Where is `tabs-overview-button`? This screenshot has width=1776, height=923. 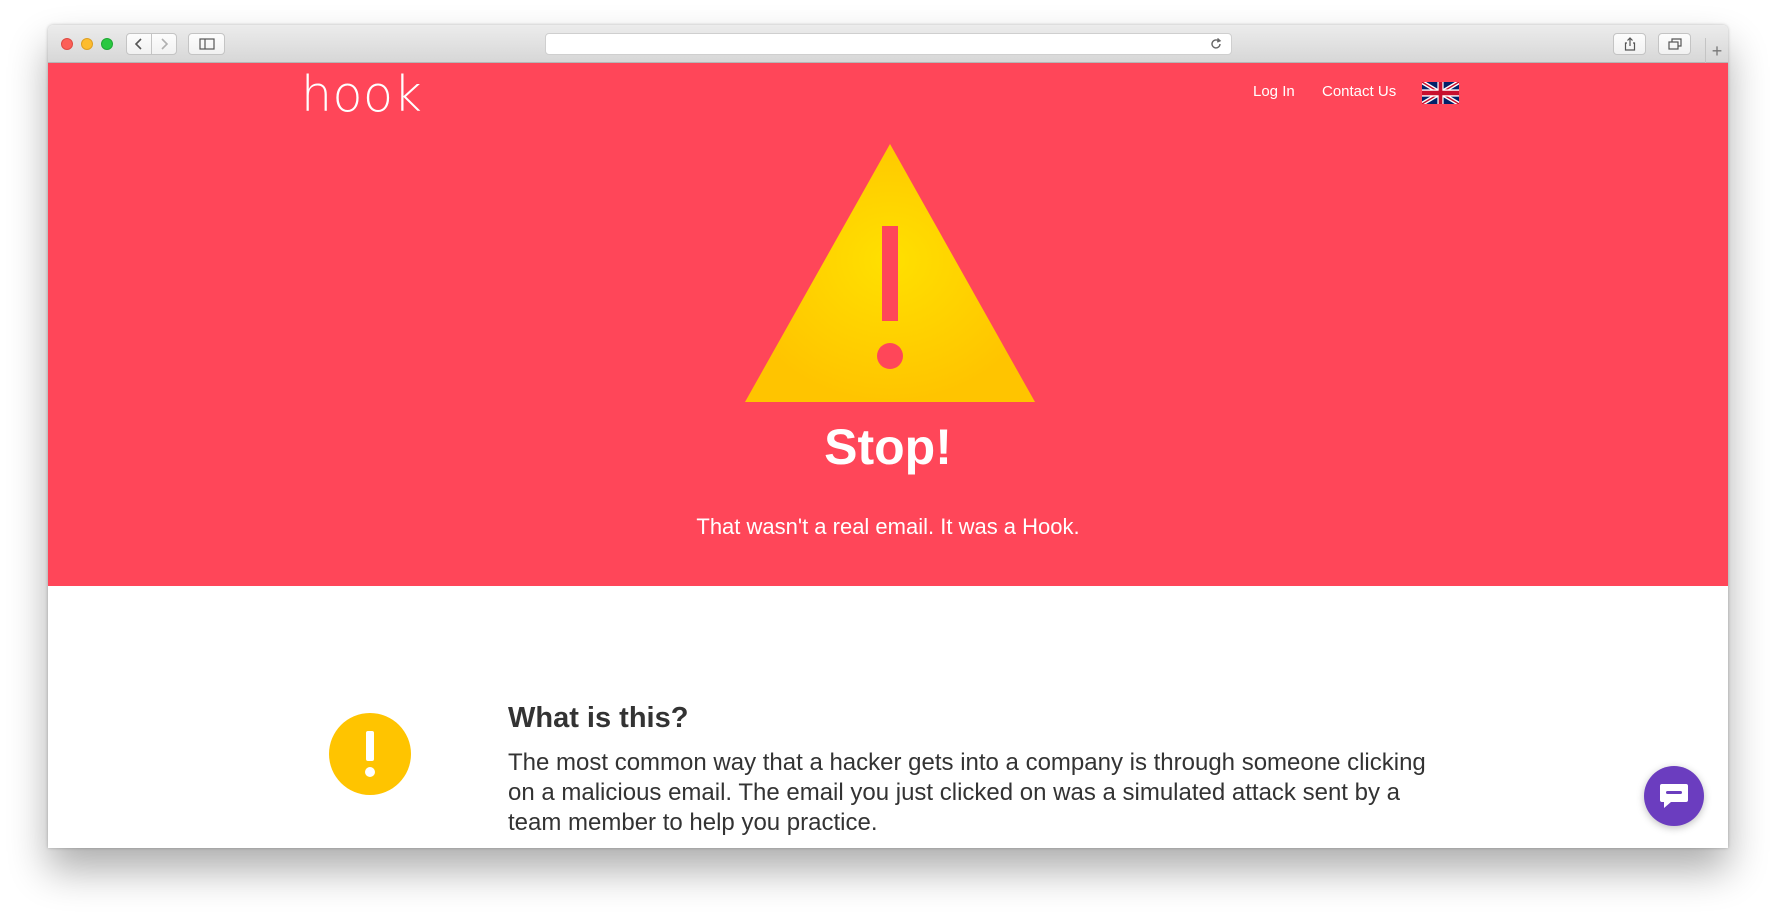 tabs-overview-button is located at coordinates (1674, 44).